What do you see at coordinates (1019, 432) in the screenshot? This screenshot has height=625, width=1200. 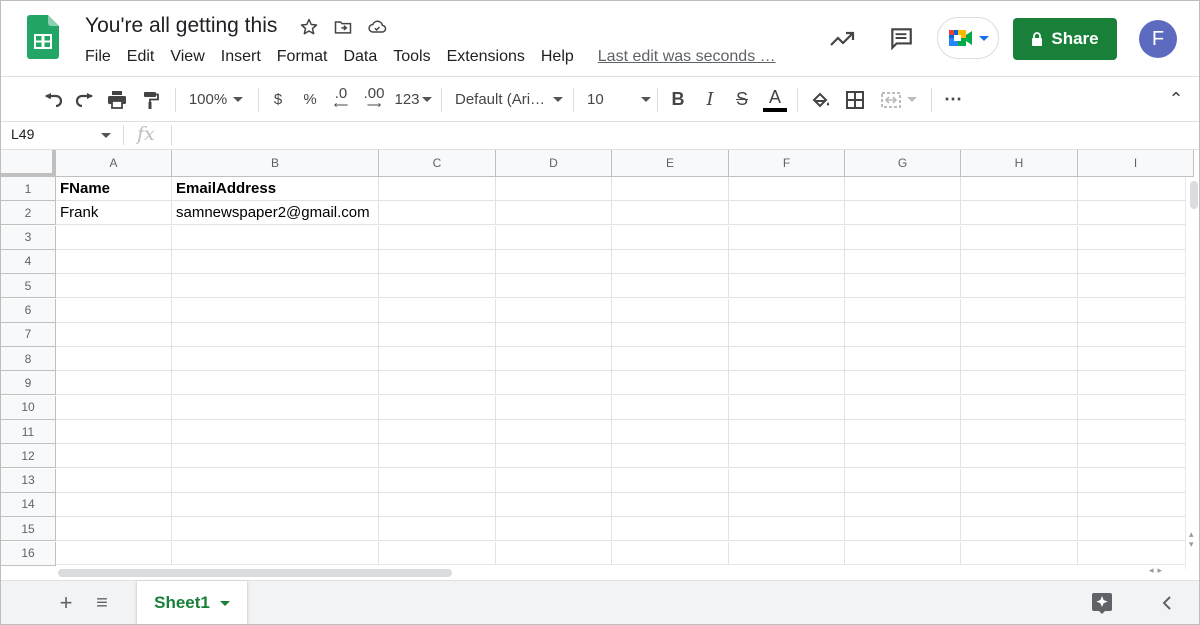 I see `cell-h11` at bounding box center [1019, 432].